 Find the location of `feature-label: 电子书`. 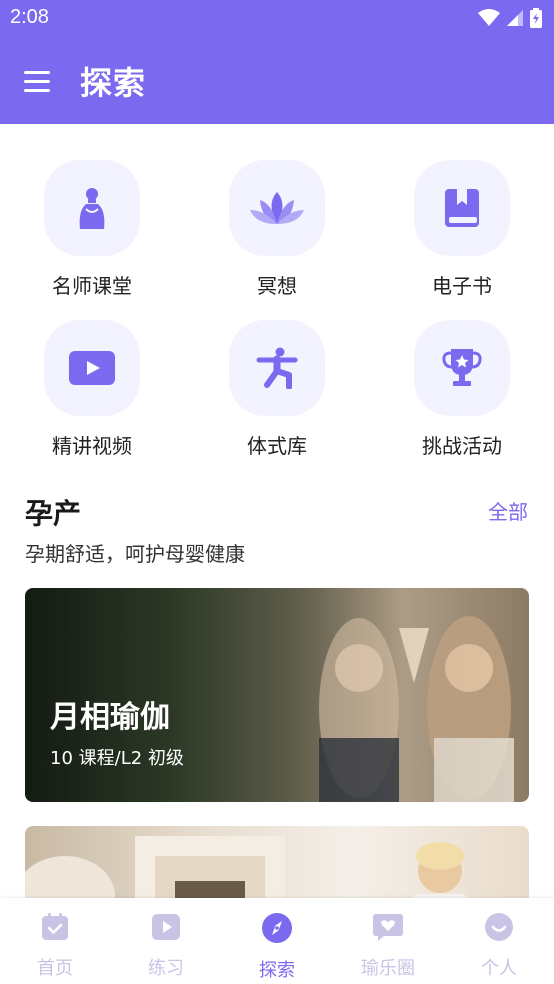

feature-label: 电子书 is located at coordinates (462, 286).